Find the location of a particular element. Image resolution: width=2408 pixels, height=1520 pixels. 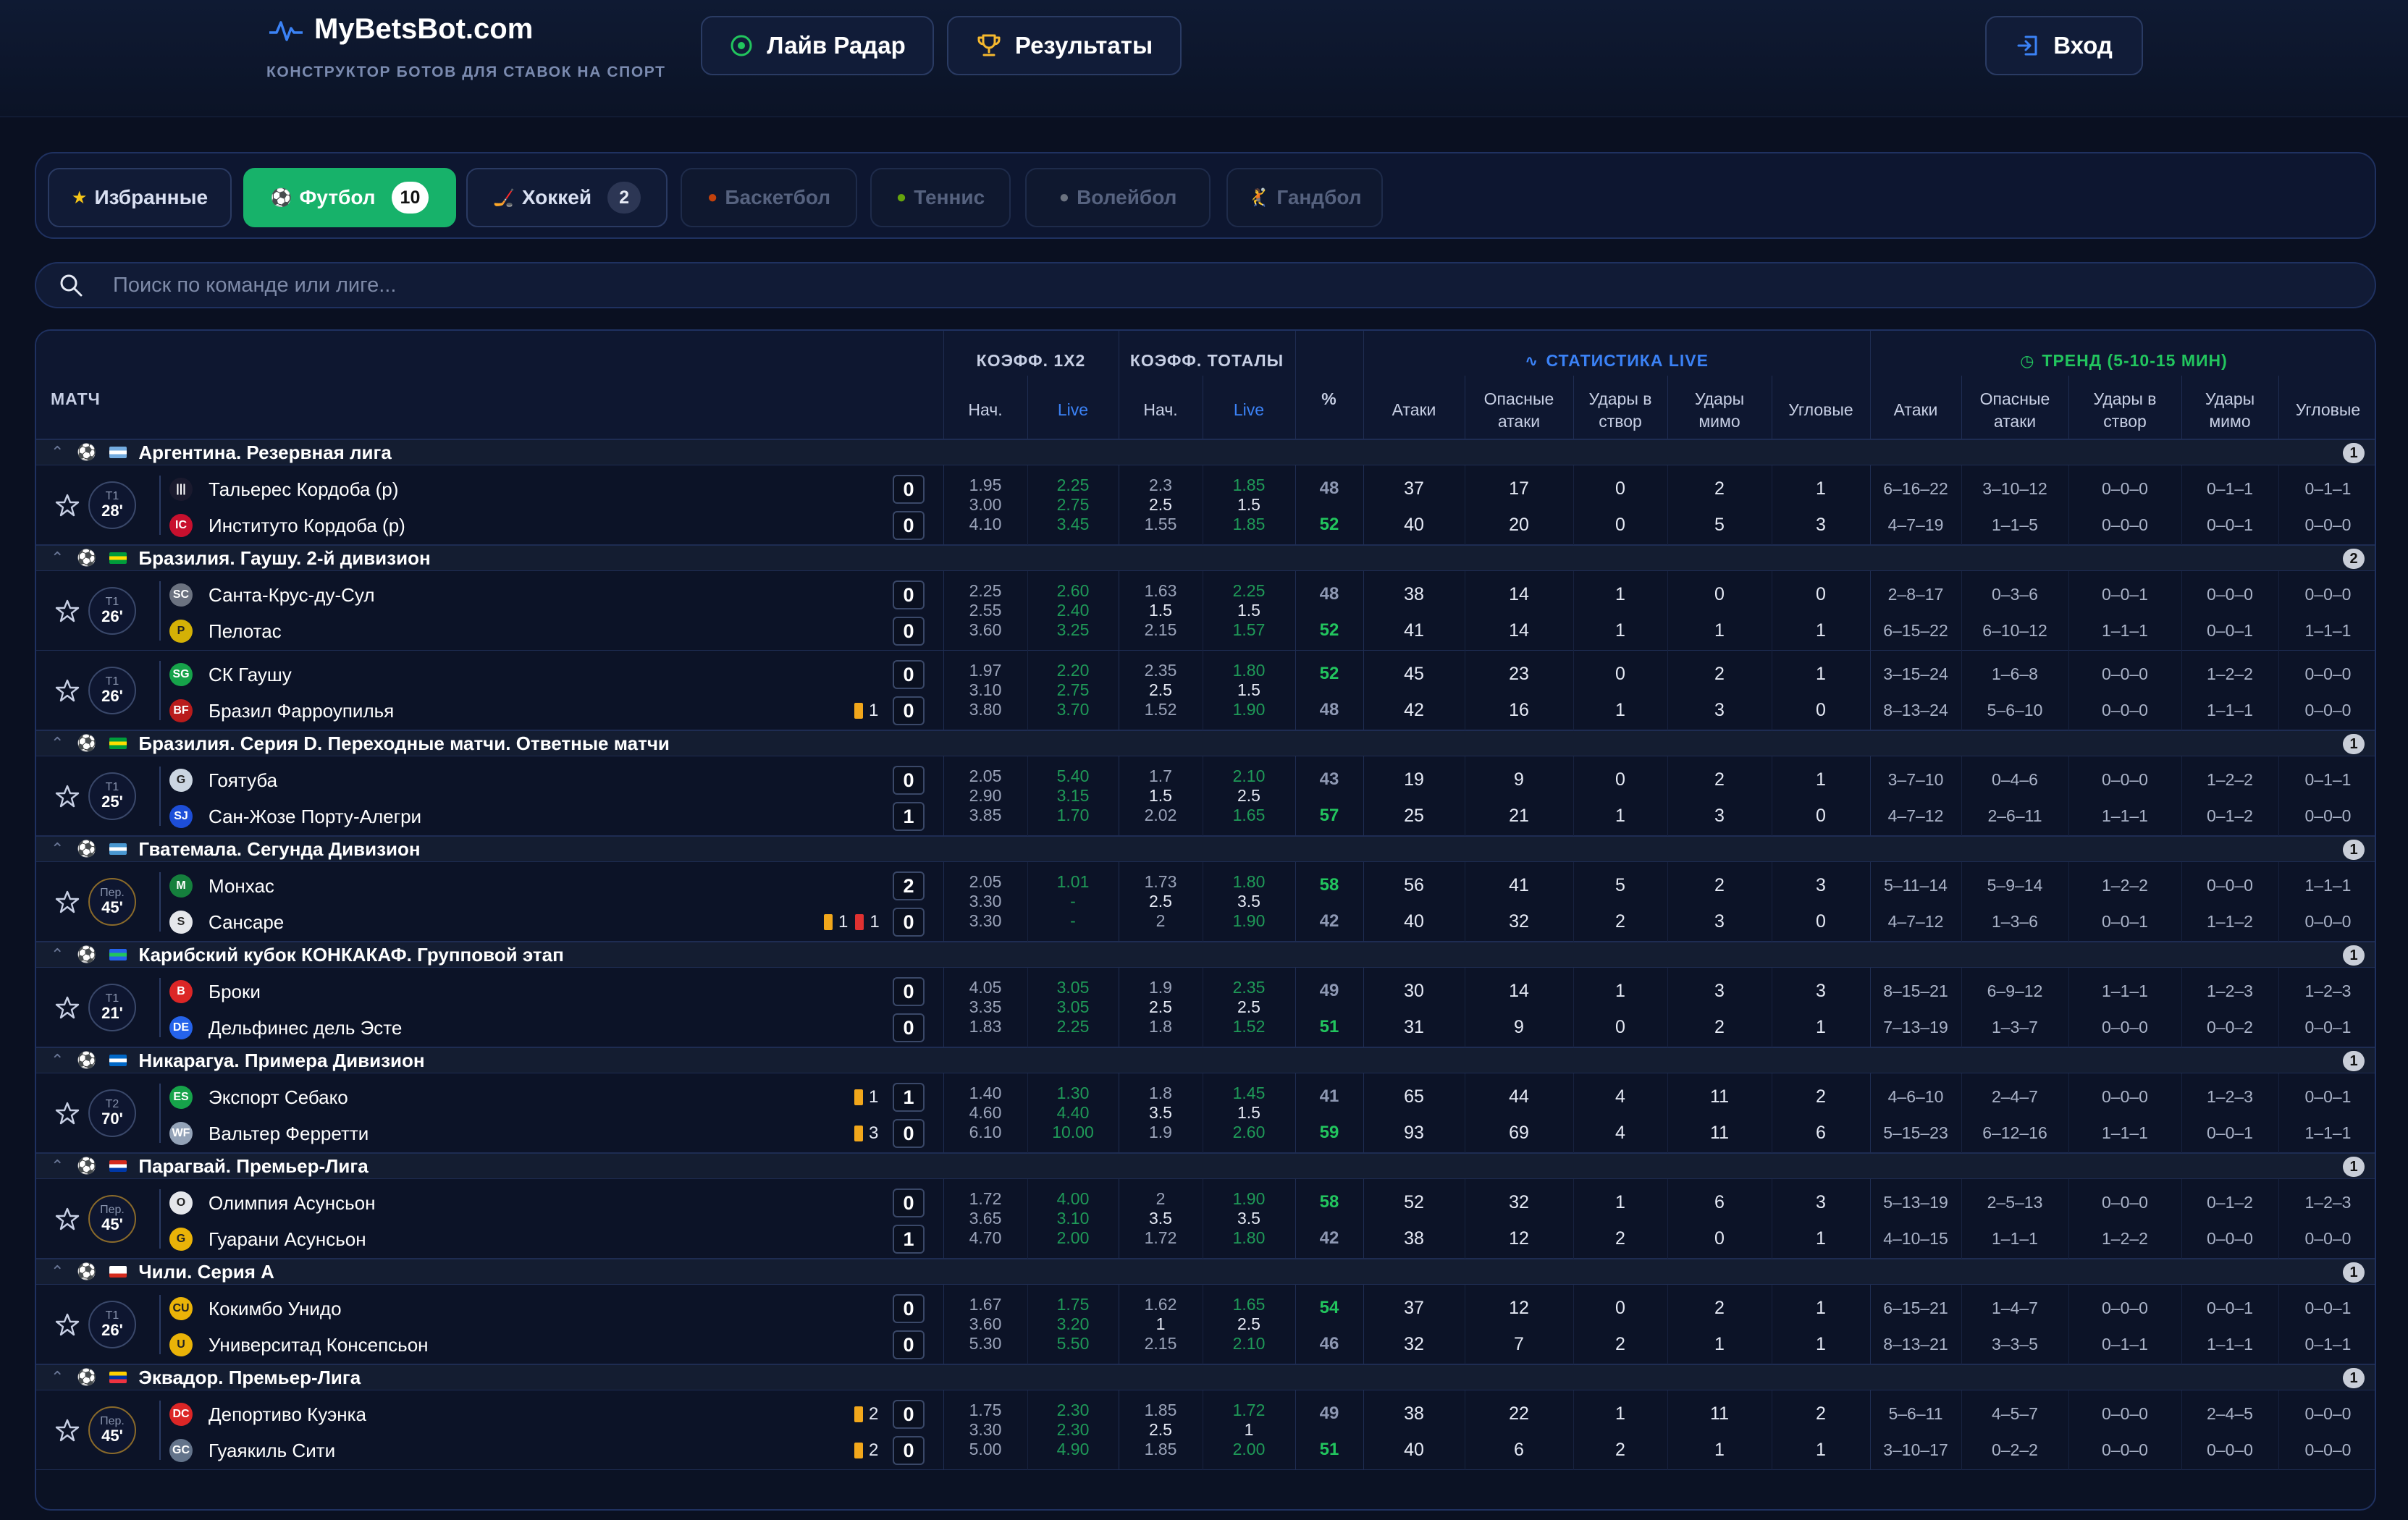

odds-odds-start: 1.95 3.00 4.10 is located at coordinates (985, 505).